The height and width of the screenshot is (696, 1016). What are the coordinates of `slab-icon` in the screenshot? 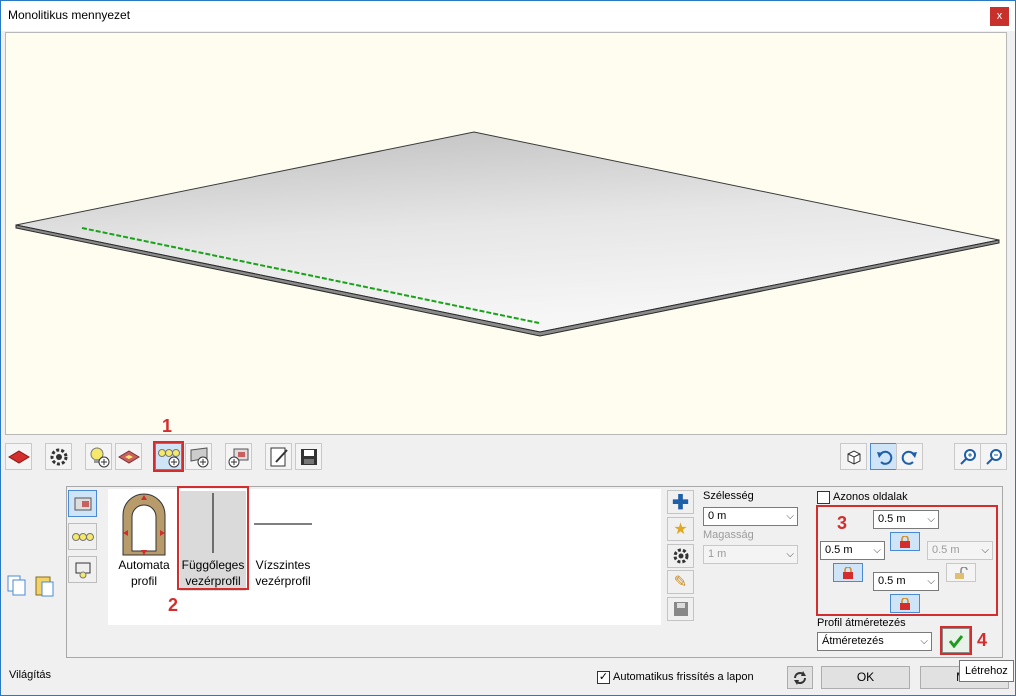 It's located at (18, 456).